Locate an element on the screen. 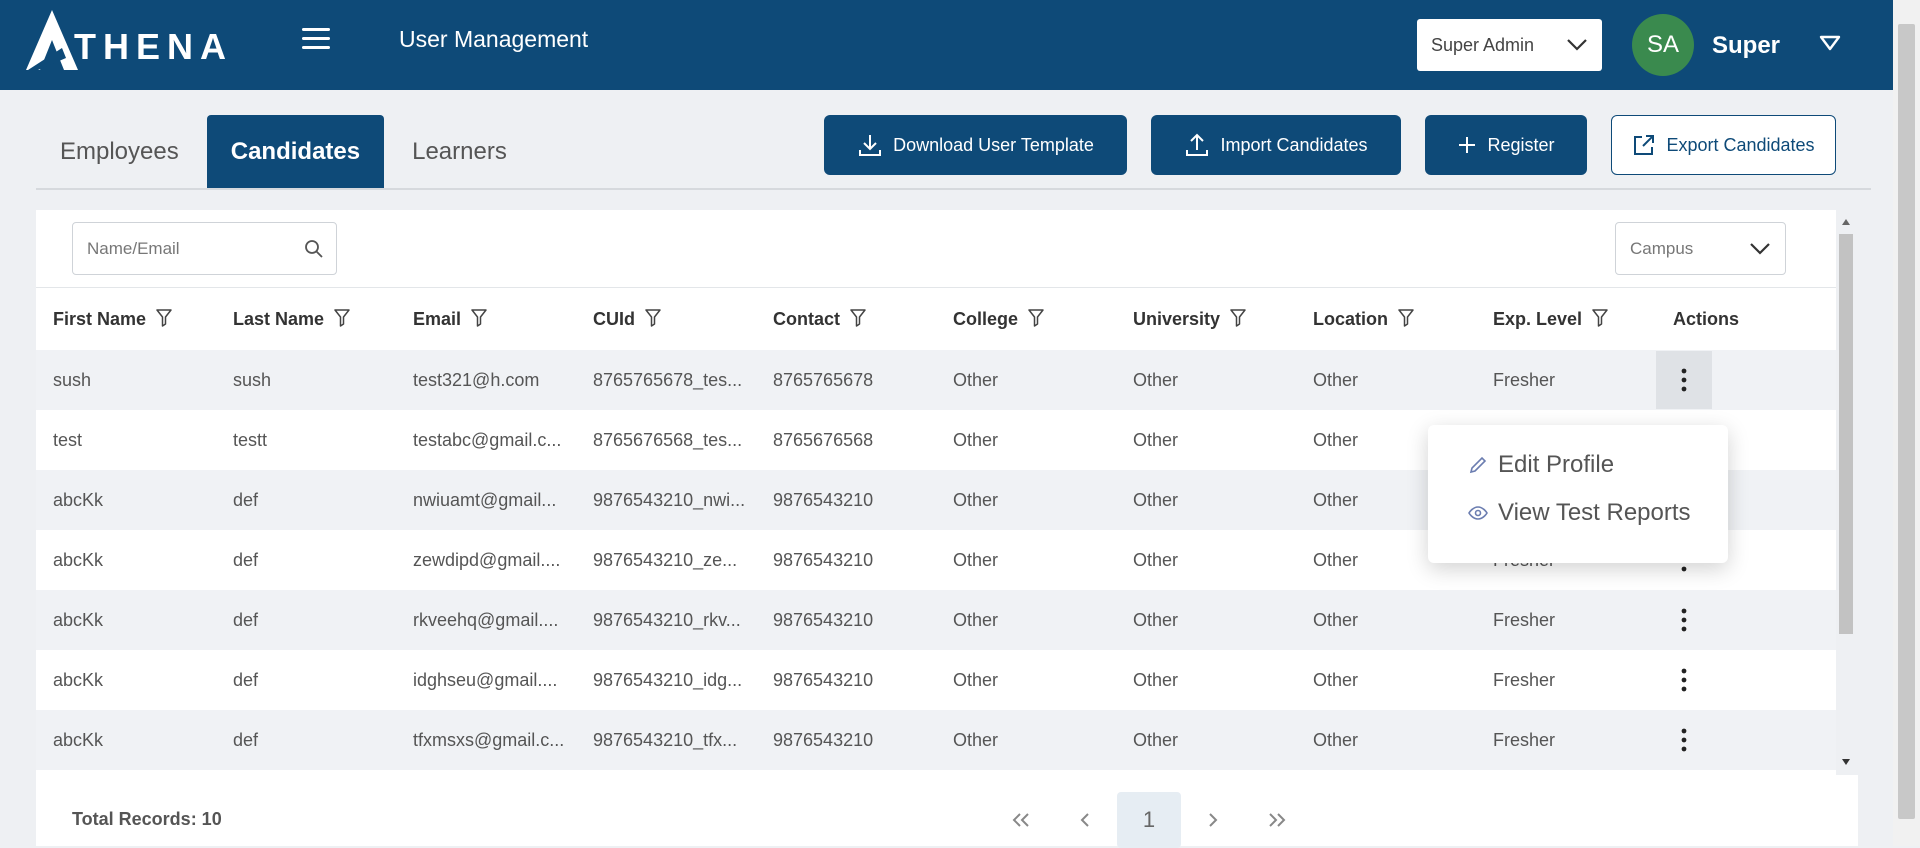 This screenshot has width=1920, height=848. first-page-button is located at coordinates (1021, 820).